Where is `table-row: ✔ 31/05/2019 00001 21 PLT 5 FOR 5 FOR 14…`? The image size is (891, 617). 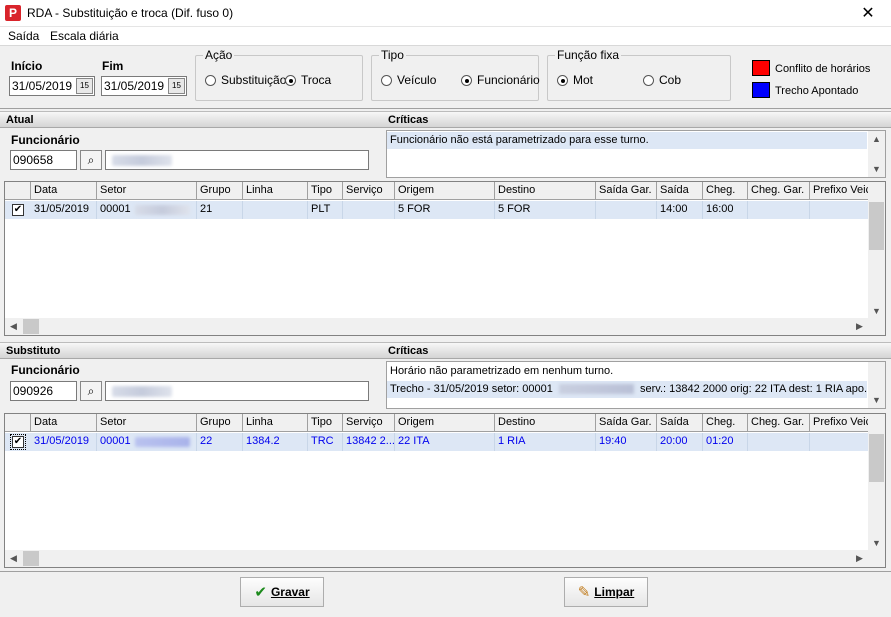 table-row: ✔ 31/05/2019 00001 21 PLT 5 FOR 5 FOR 14… is located at coordinates (437, 210).